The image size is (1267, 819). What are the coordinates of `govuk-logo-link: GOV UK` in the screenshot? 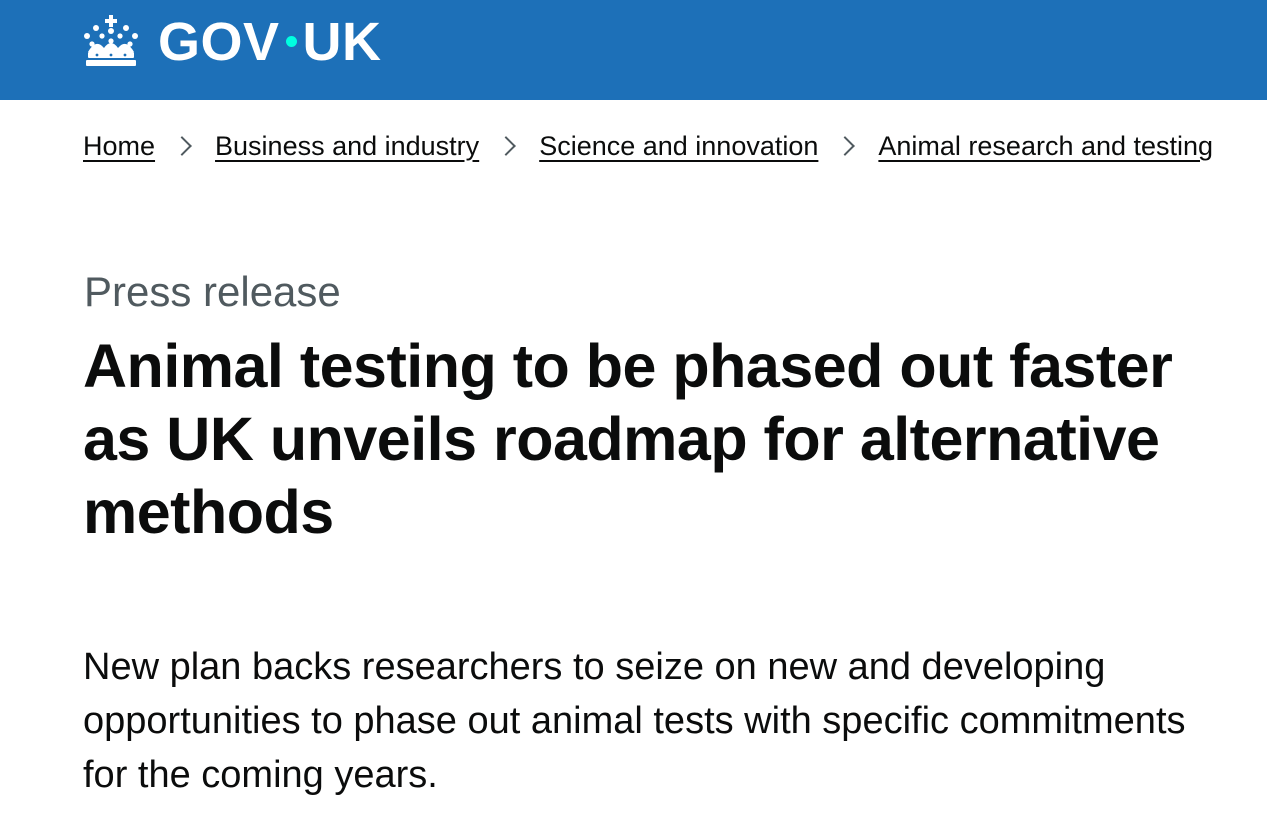 It's located at (232, 42).